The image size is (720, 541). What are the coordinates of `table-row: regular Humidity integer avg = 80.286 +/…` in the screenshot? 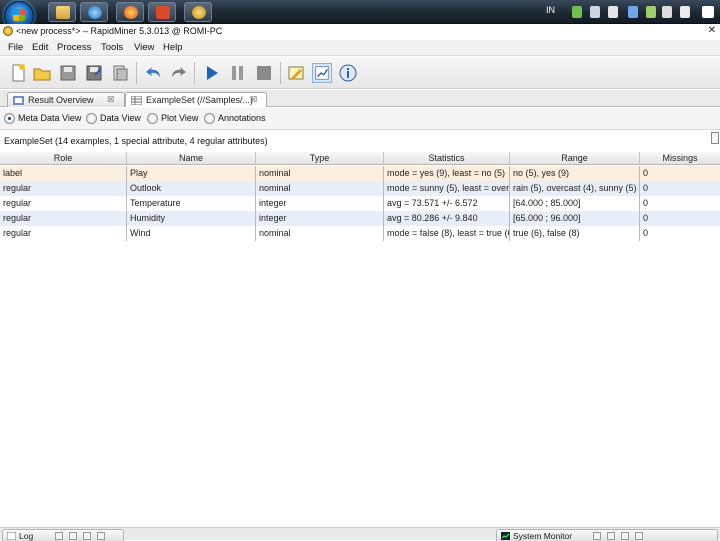 It's located at (360, 218).